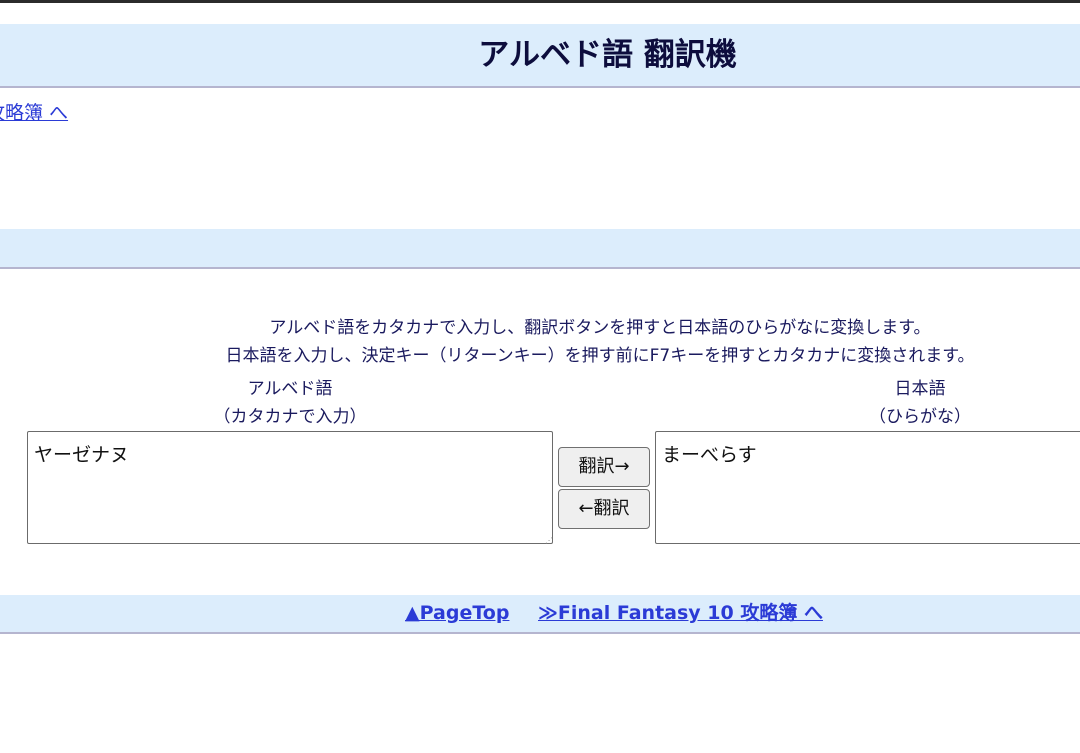 The height and width of the screenshot is (753, 1080). Describe the element at coordinates (290, 417) in the screenshot. I see `albhed-sublabel: （カタカナで入力）` at that location.